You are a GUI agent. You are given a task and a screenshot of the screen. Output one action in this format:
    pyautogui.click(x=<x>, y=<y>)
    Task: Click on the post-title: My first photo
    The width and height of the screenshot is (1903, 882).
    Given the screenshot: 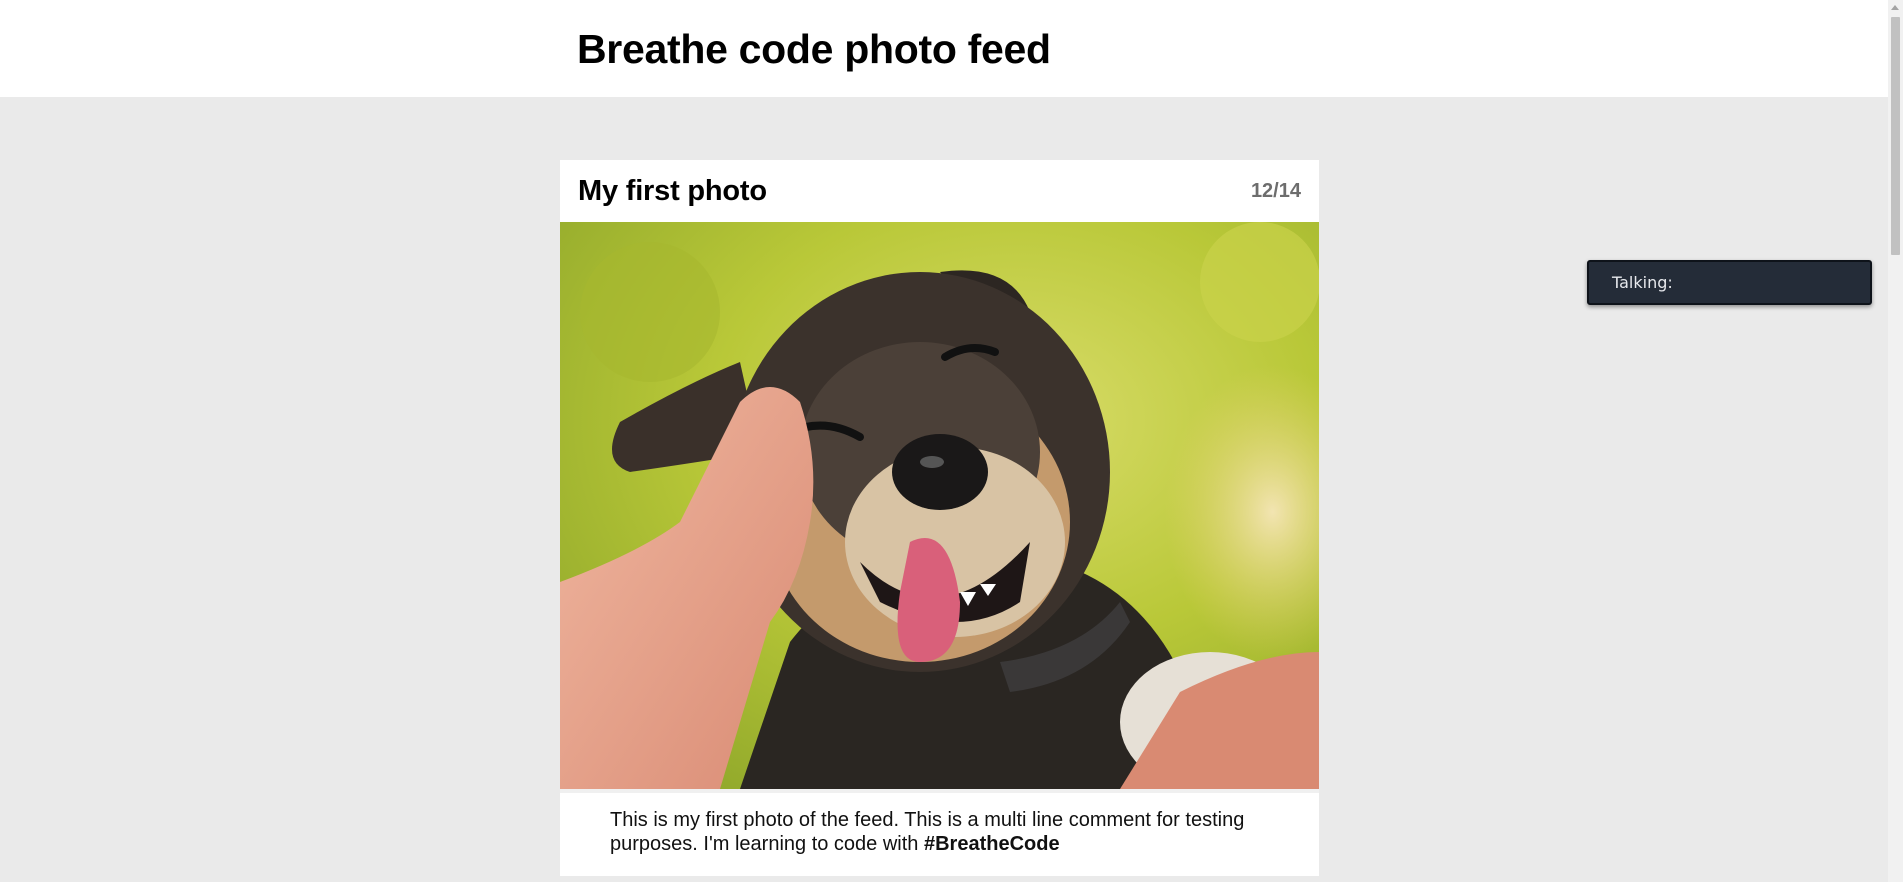 What is the action you would take?
    pyautogui.click(x=672, y=191)
    